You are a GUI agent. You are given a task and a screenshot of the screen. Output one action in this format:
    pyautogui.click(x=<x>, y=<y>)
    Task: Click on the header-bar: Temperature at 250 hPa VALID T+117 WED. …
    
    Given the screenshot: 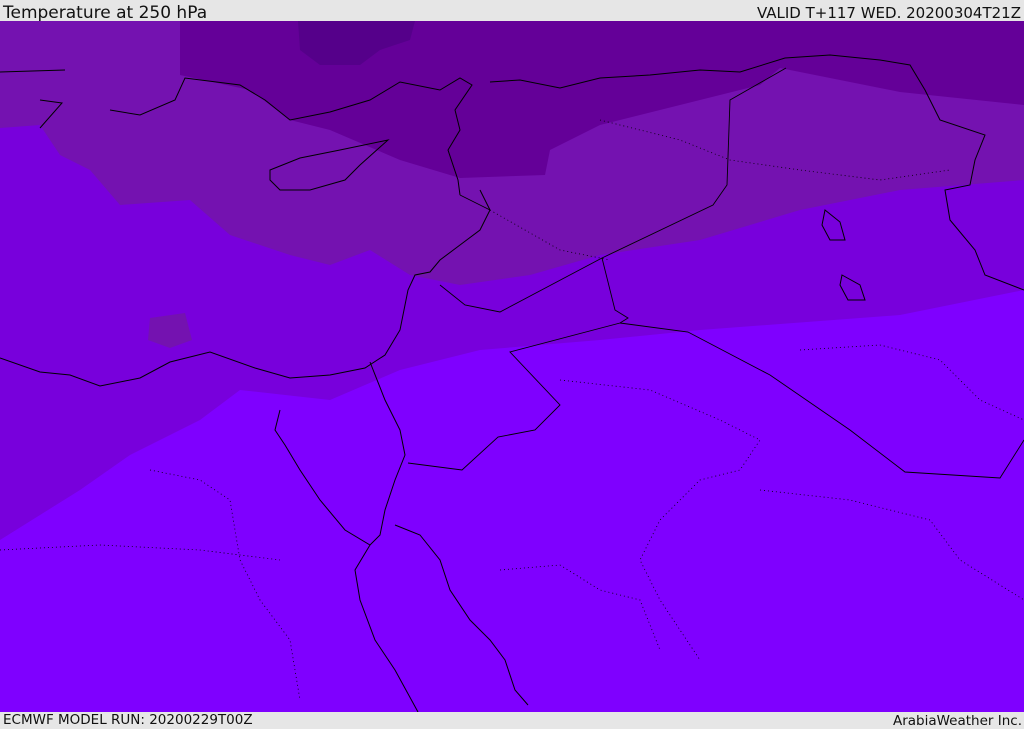 What is the action you would take?
    pyautogui.click(x=512, y=11)
    